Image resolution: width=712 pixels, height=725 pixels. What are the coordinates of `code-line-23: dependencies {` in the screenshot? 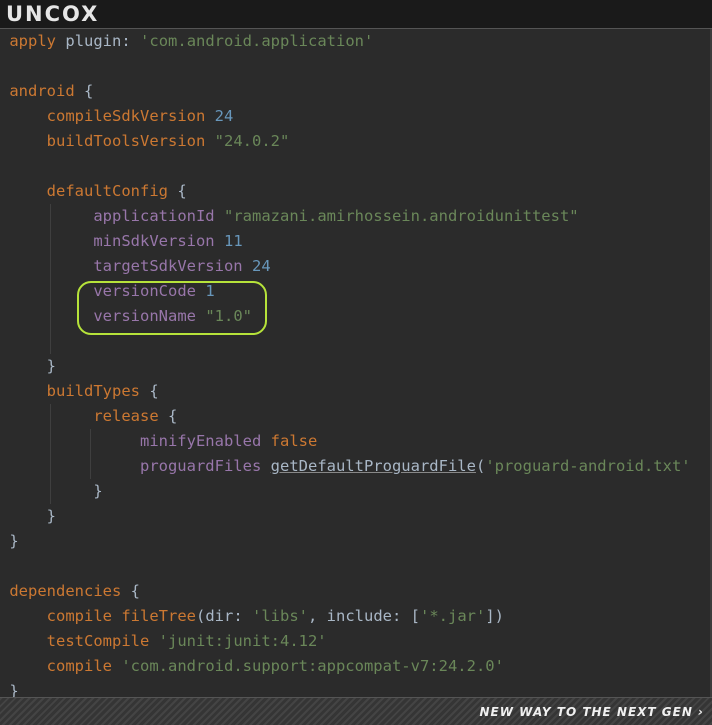 It's located at (75, 591).